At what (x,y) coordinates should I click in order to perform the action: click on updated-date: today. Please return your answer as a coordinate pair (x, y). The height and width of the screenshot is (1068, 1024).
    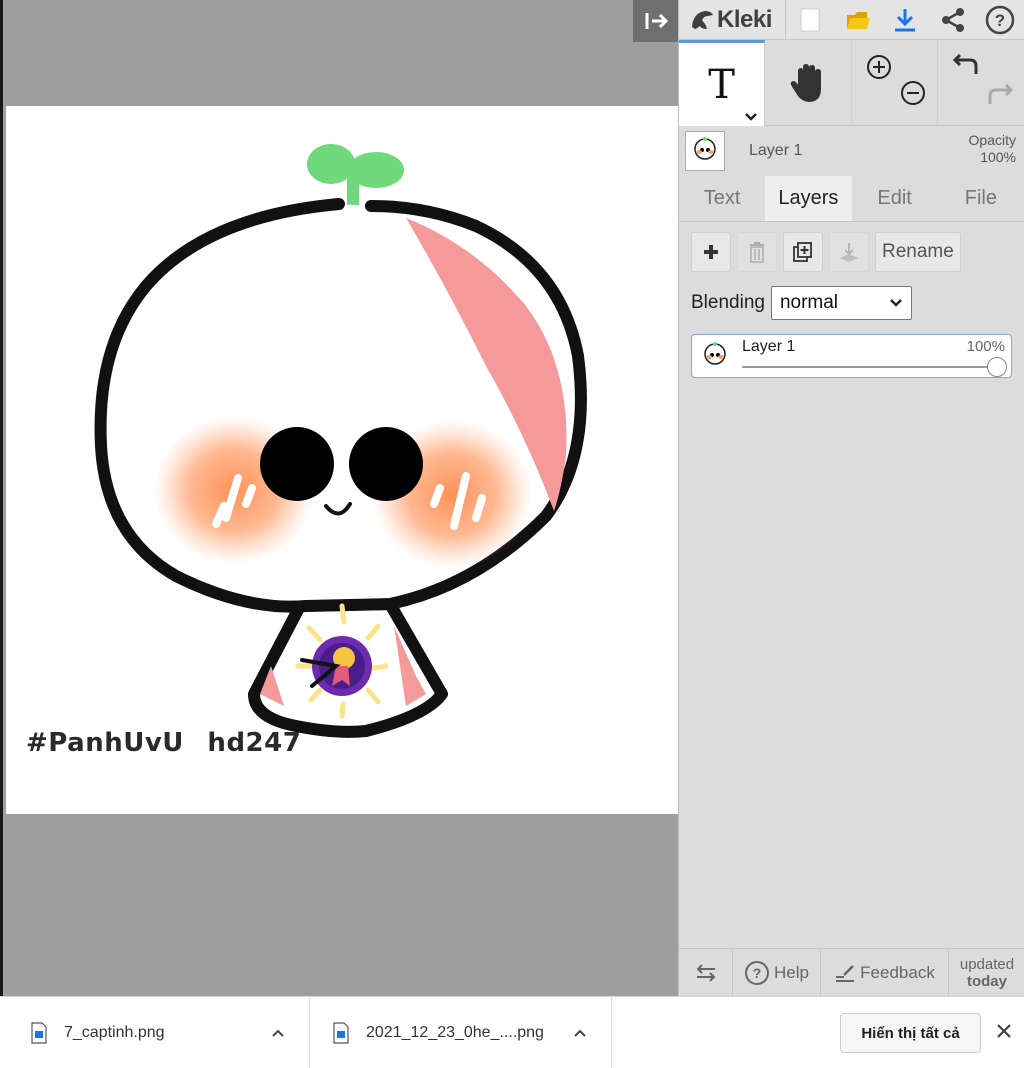
    Looking at the image, I should click on (986, 981).